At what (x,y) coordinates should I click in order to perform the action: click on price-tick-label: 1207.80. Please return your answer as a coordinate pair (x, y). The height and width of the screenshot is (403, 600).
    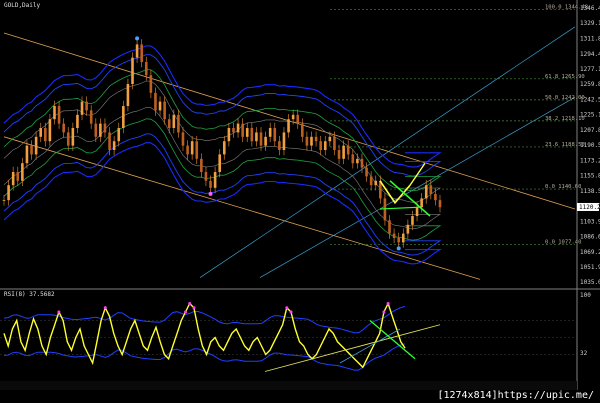
    Looking at the image, I should click on (590, 130).